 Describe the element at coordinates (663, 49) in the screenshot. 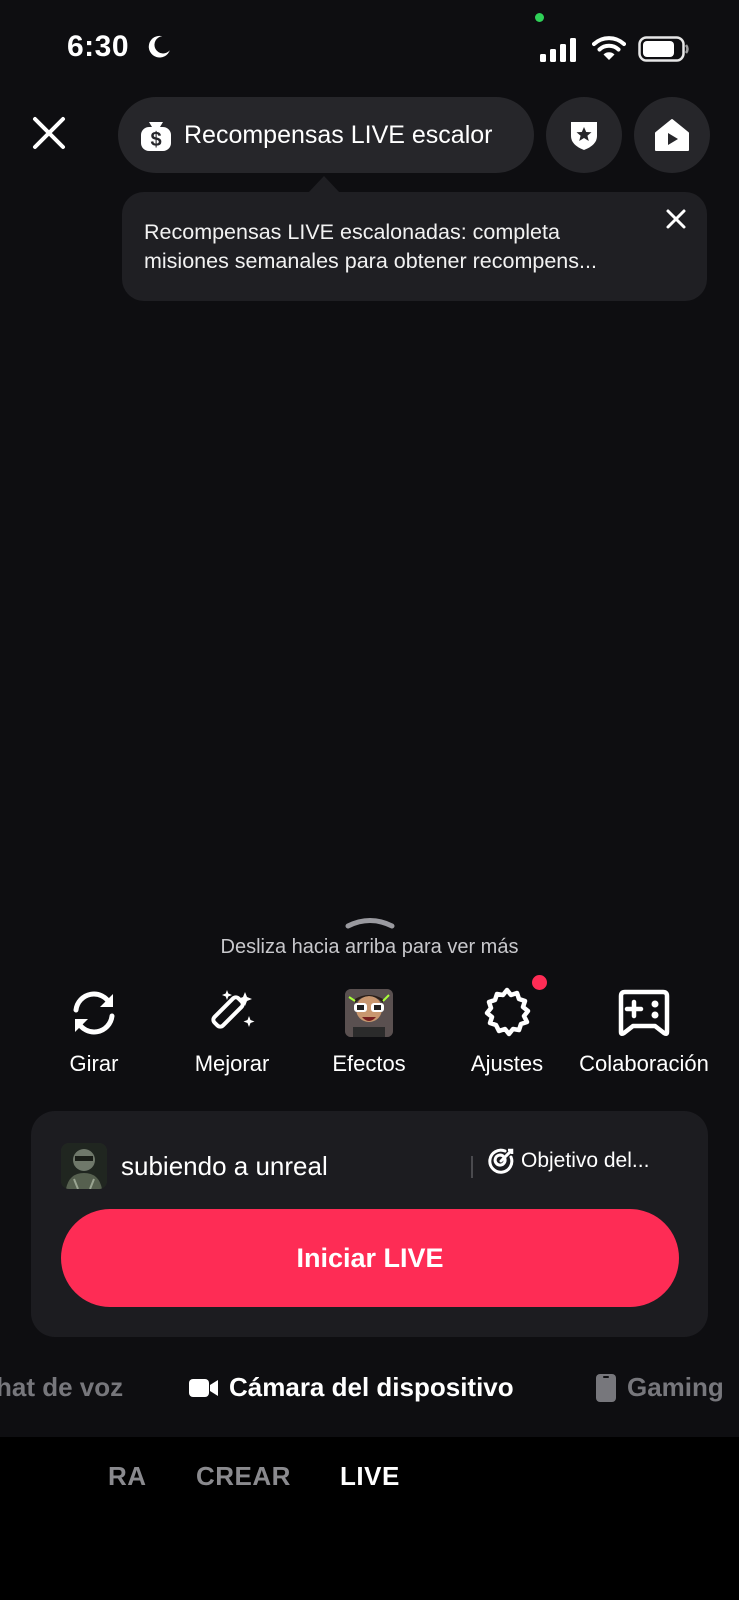

I see `battery-icon` at that location.